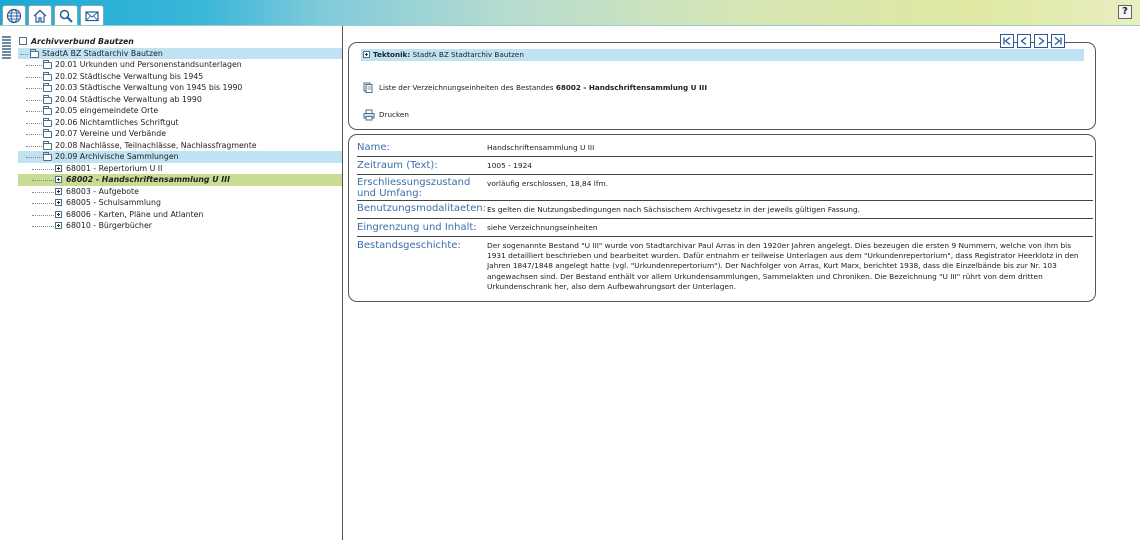 The width and height of the screenshot is (1140, 540). I want to click on tab-globe, so click(14, 15).